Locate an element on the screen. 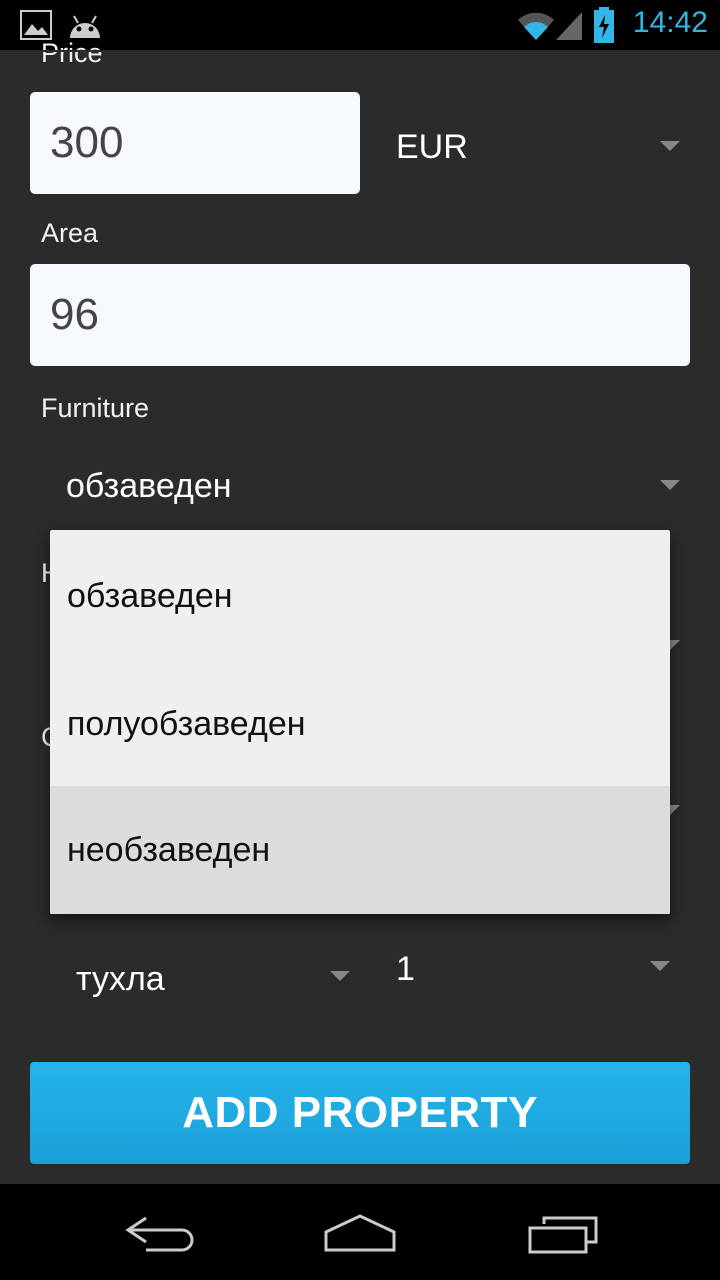 The image size is (720, 1280). dropdown-option: обзаведен is located at coordinates (360, 596).